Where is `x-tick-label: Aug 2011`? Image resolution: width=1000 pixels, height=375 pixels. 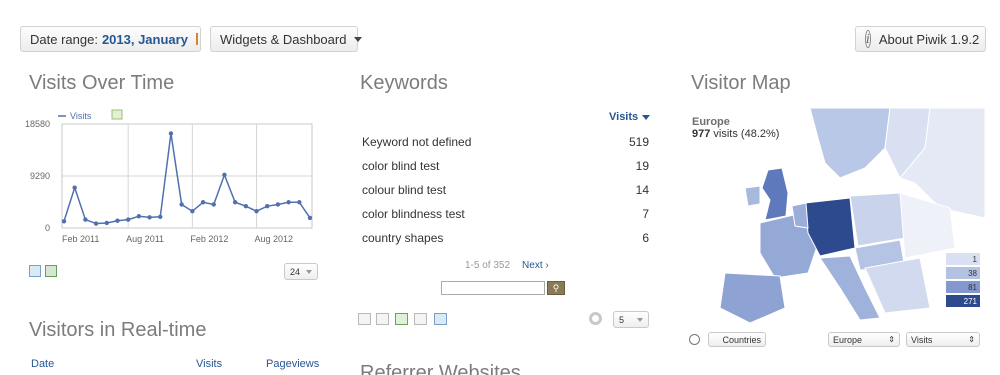 x-tick-label: Aug 2011 is located at coordinates (145, 239).